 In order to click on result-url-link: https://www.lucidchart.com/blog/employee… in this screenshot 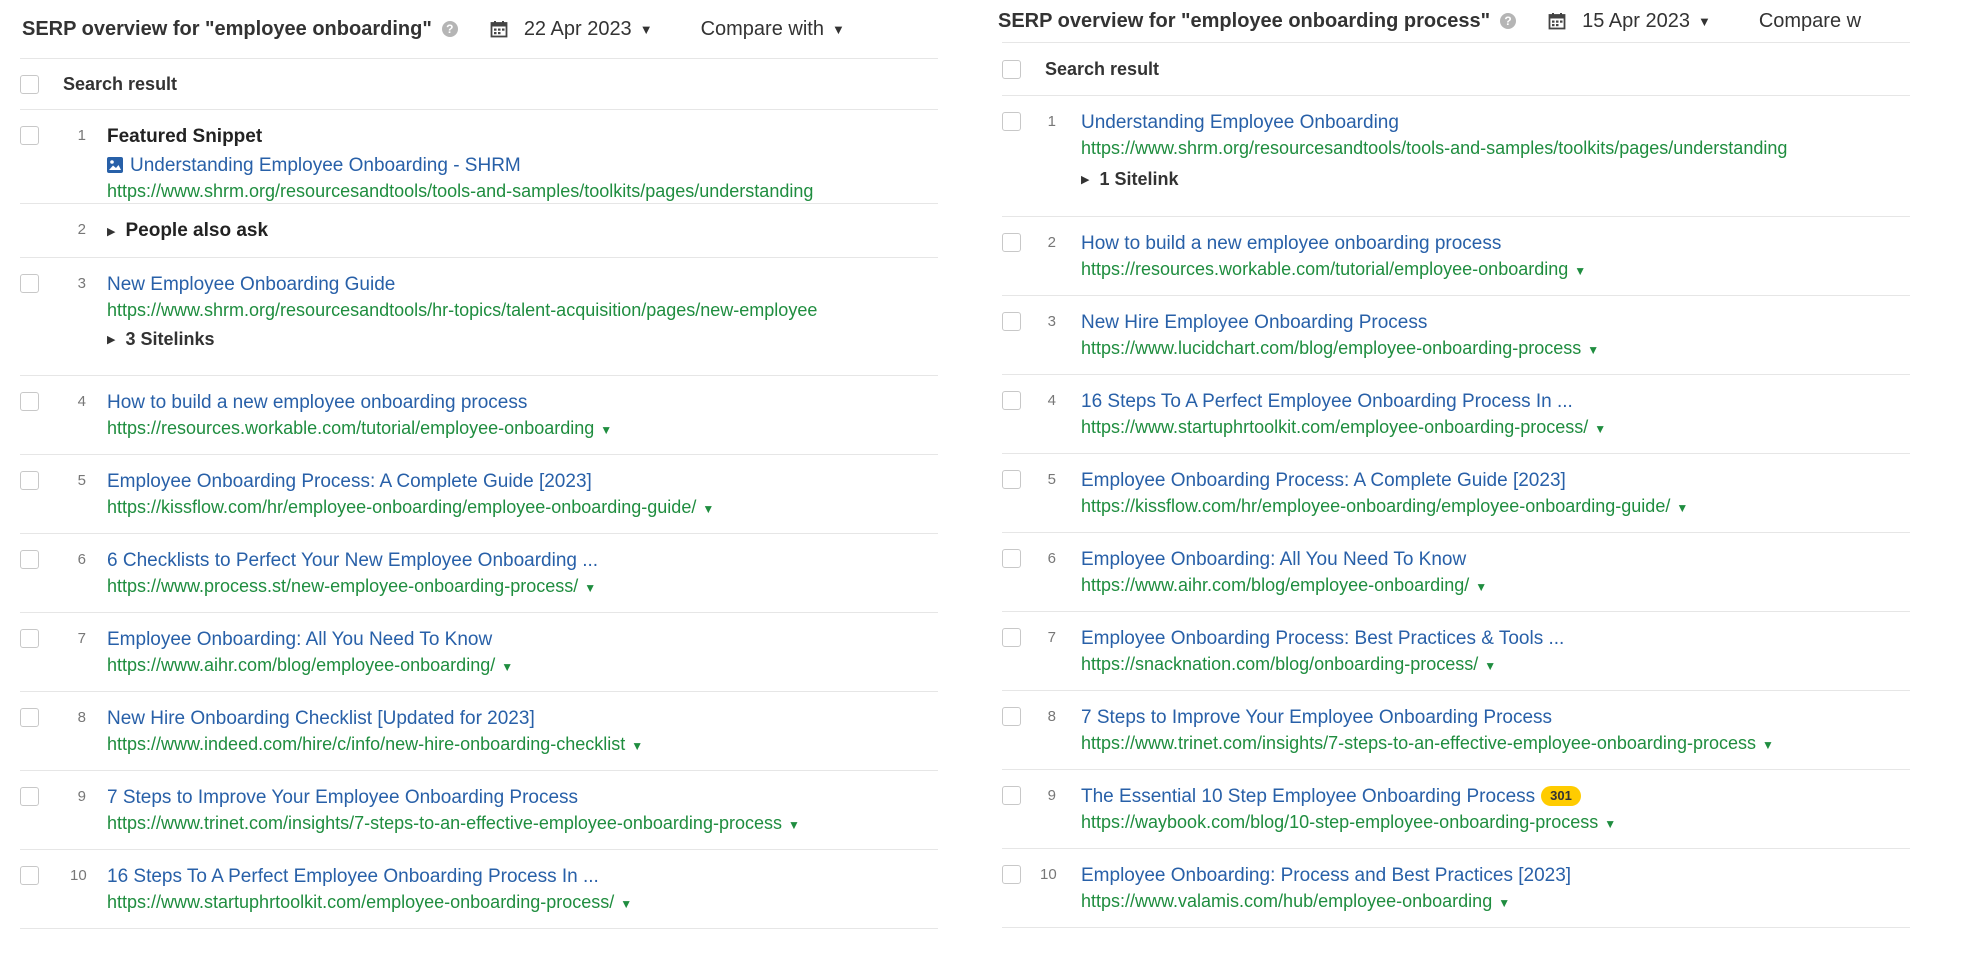, I will do `click(1331, 348)`.